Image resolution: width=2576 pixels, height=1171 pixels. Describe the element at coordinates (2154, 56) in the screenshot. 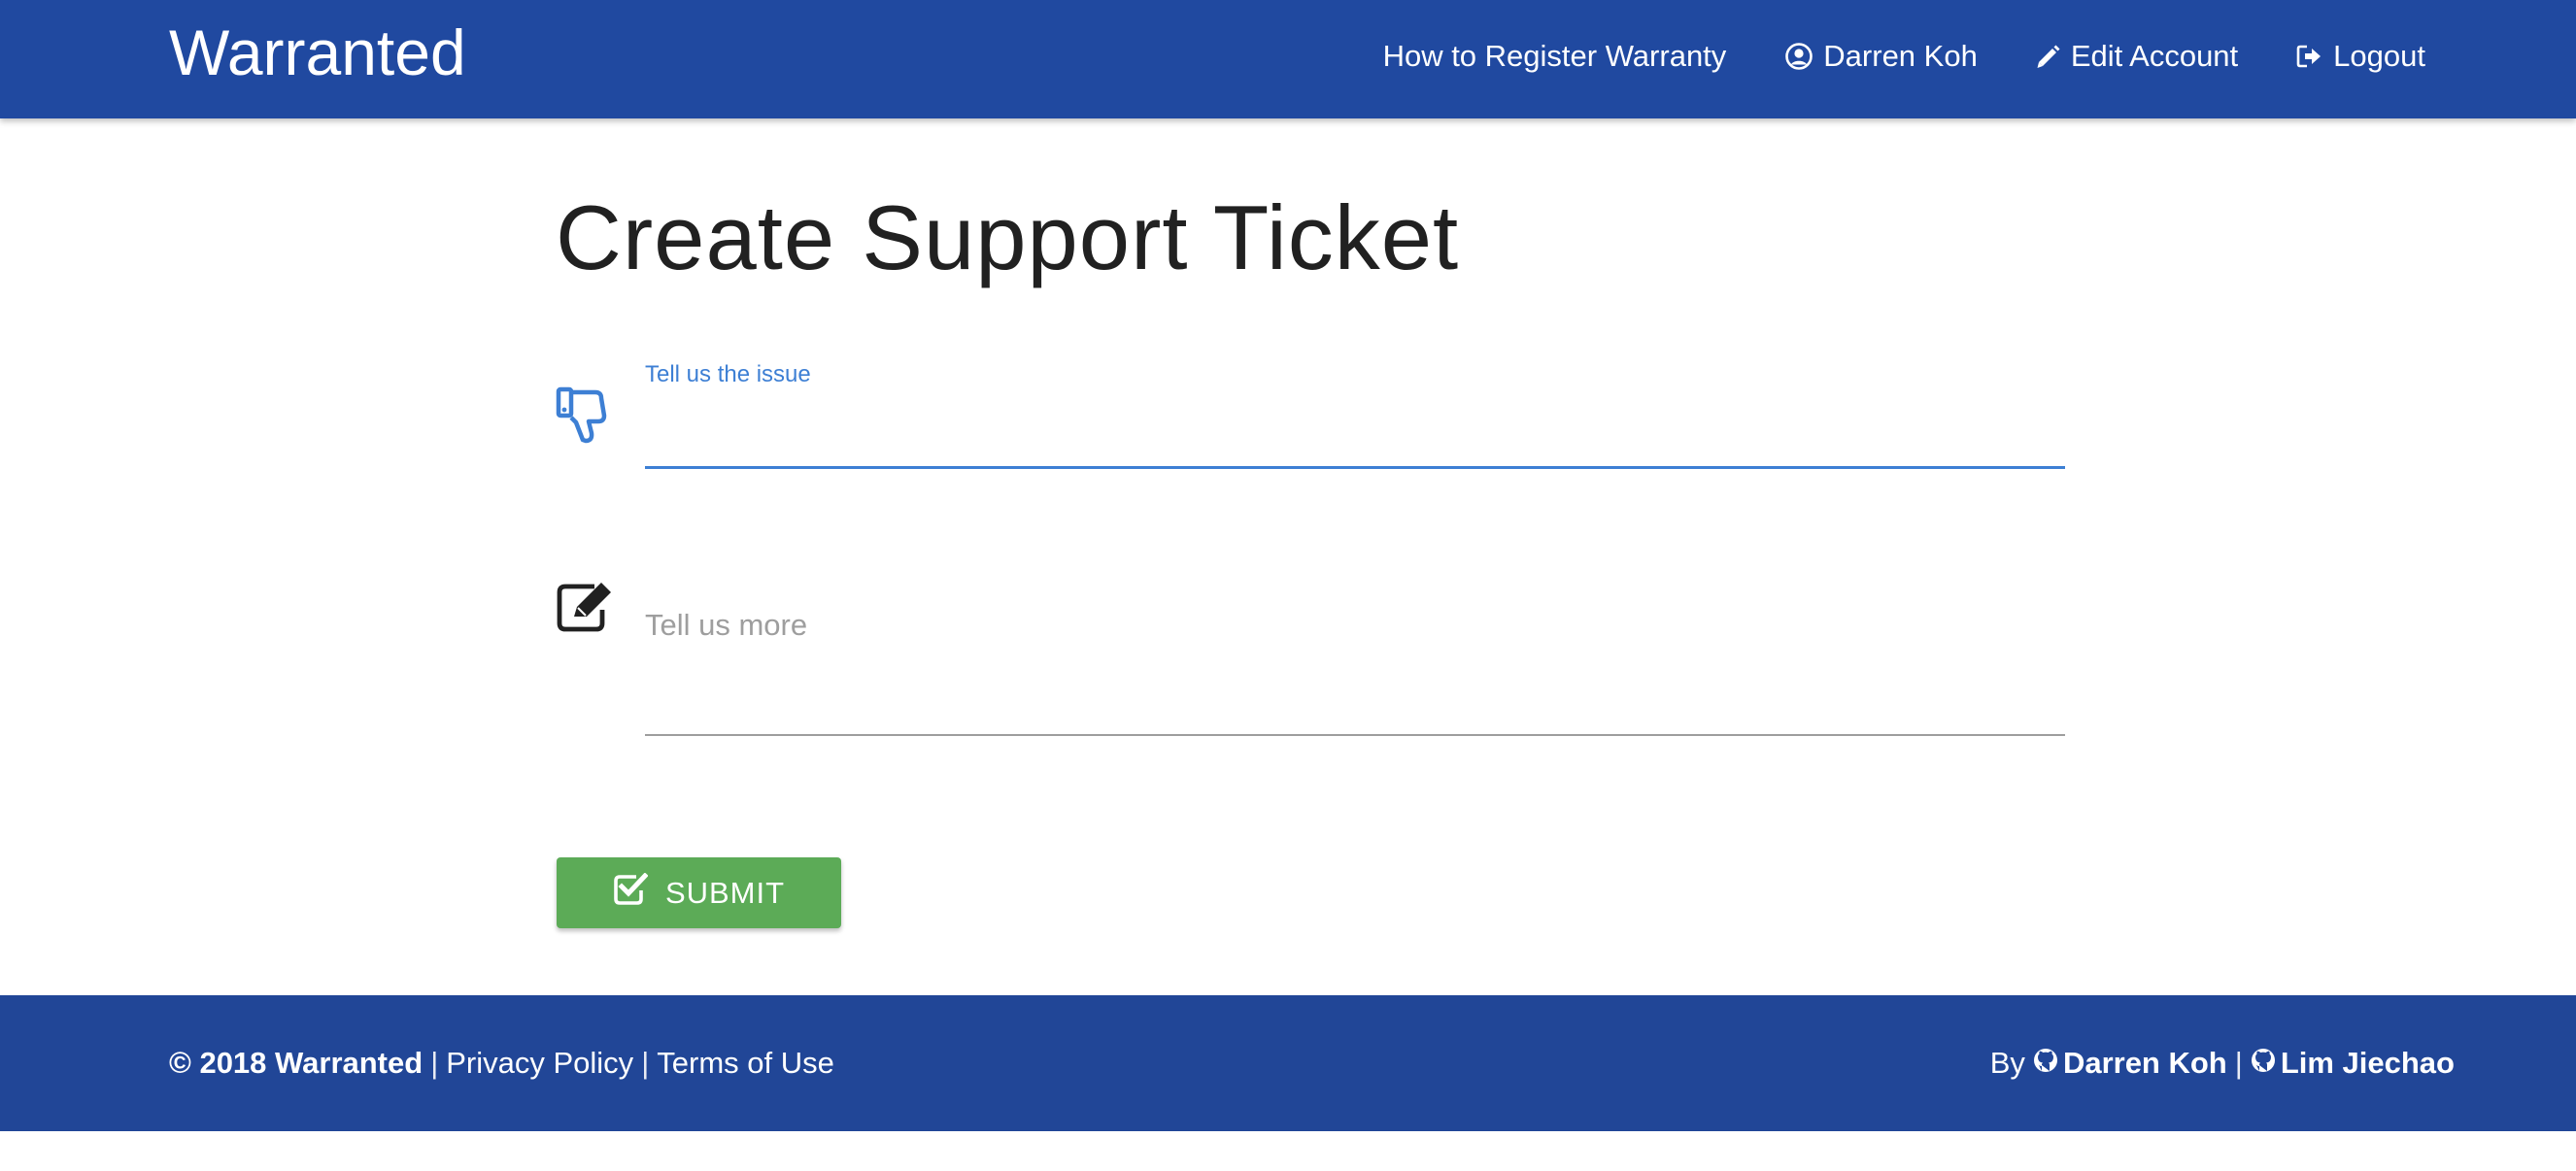

I see `nav-edit-account-label: Edit Account` at that location.